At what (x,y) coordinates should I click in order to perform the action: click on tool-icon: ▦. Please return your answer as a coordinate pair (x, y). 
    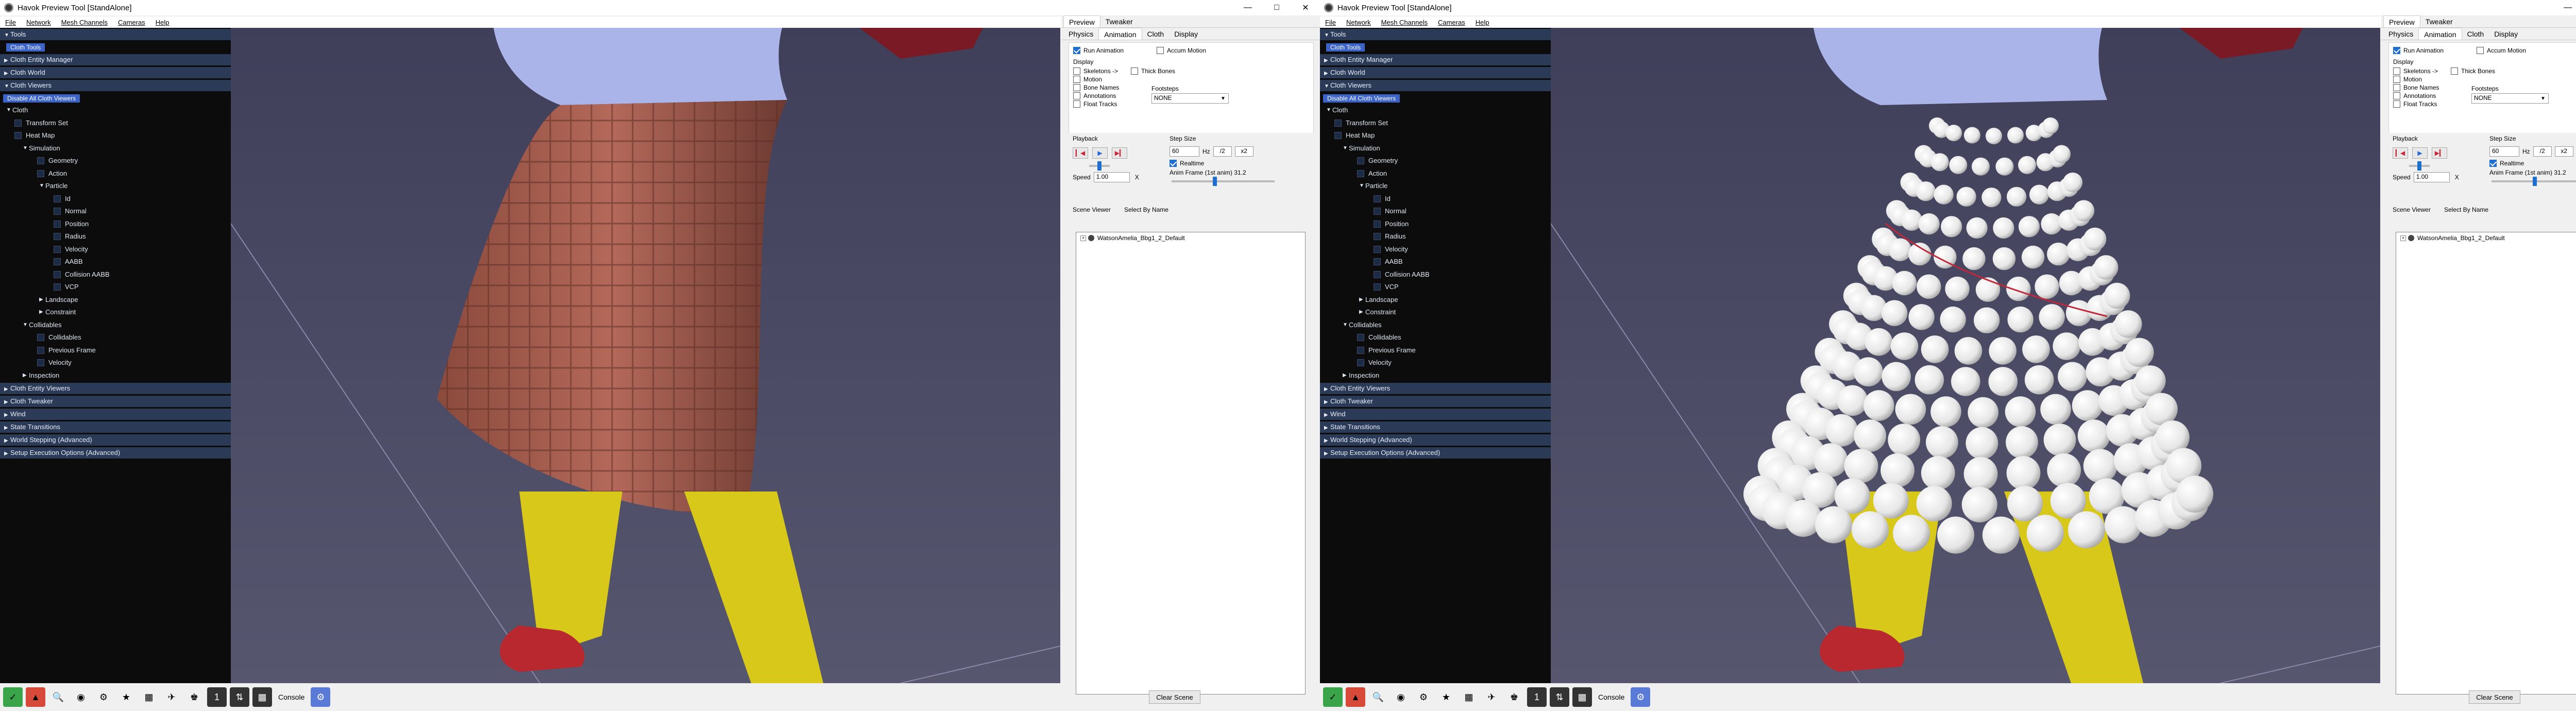
    Looking at the image, I should click on (1582, 697).